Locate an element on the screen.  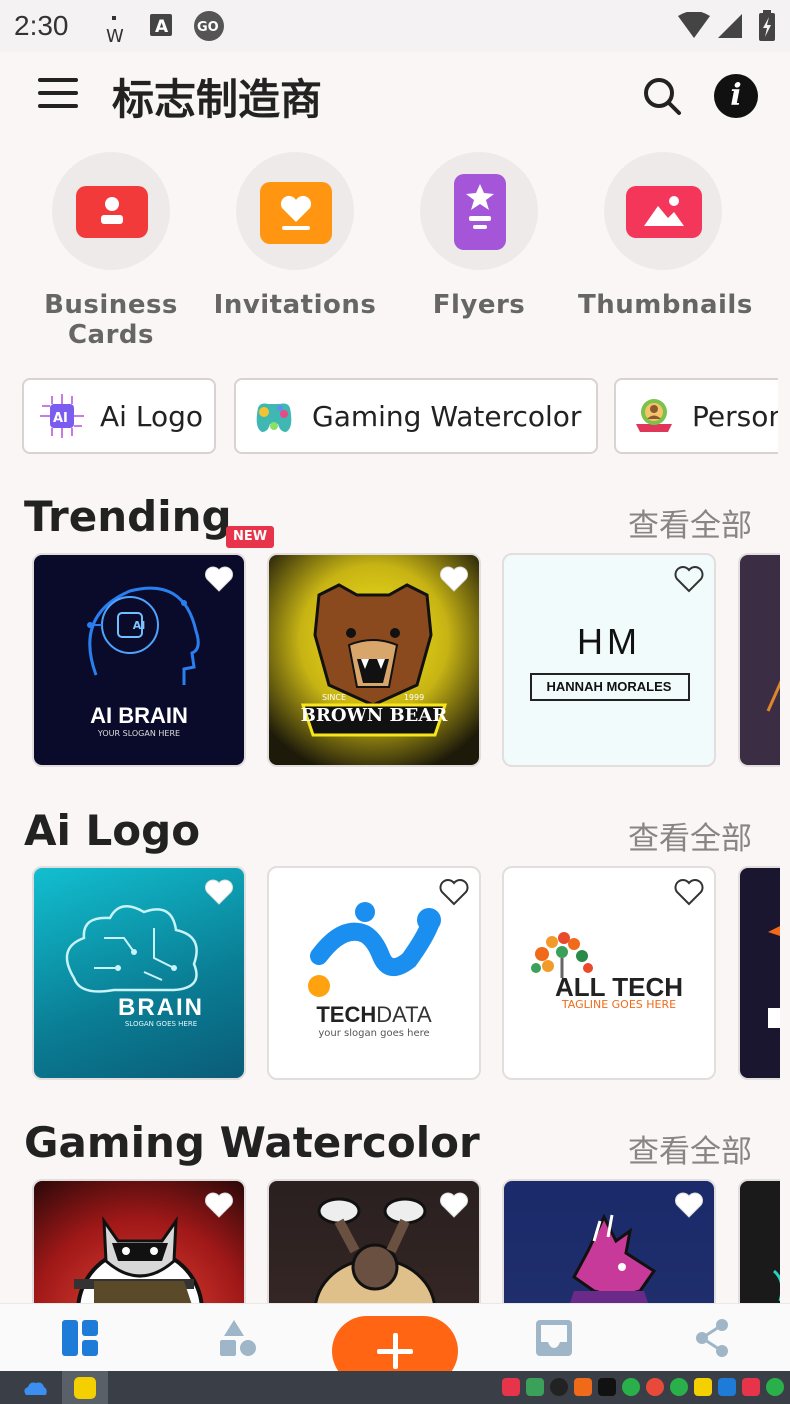
info-icon: i is located at coordinates (736, 96).